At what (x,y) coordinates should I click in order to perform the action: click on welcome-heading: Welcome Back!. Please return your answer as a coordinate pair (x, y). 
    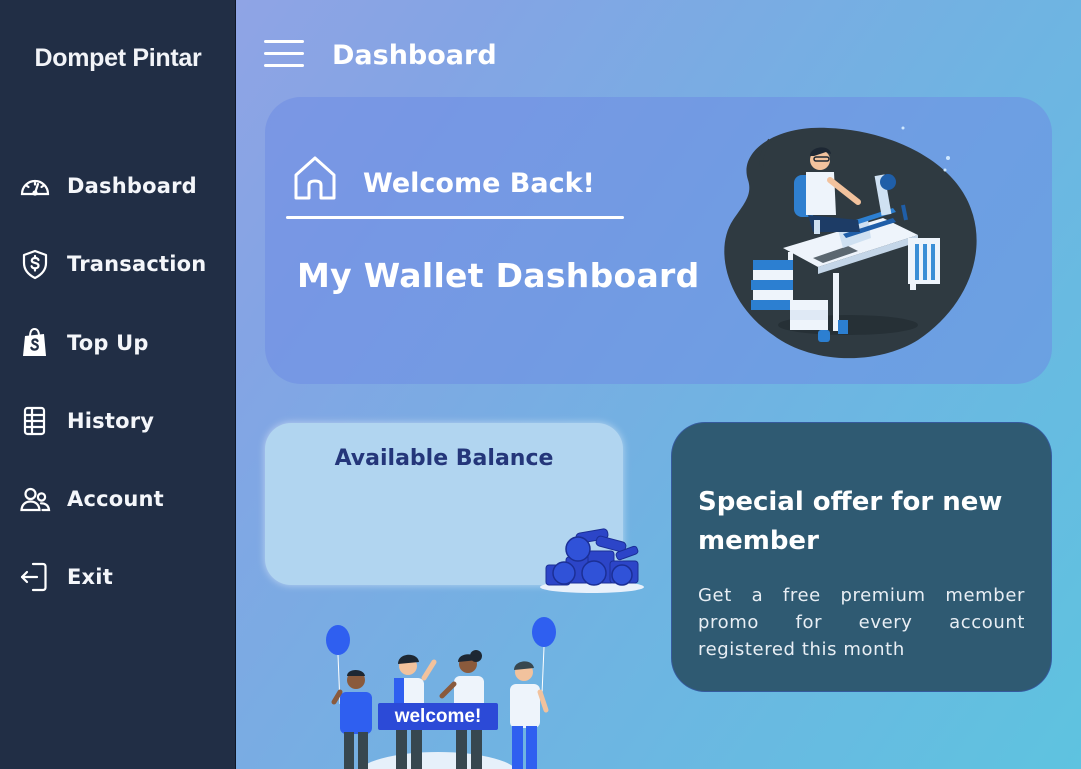
    Looking at the image, I should click on (479, 183).